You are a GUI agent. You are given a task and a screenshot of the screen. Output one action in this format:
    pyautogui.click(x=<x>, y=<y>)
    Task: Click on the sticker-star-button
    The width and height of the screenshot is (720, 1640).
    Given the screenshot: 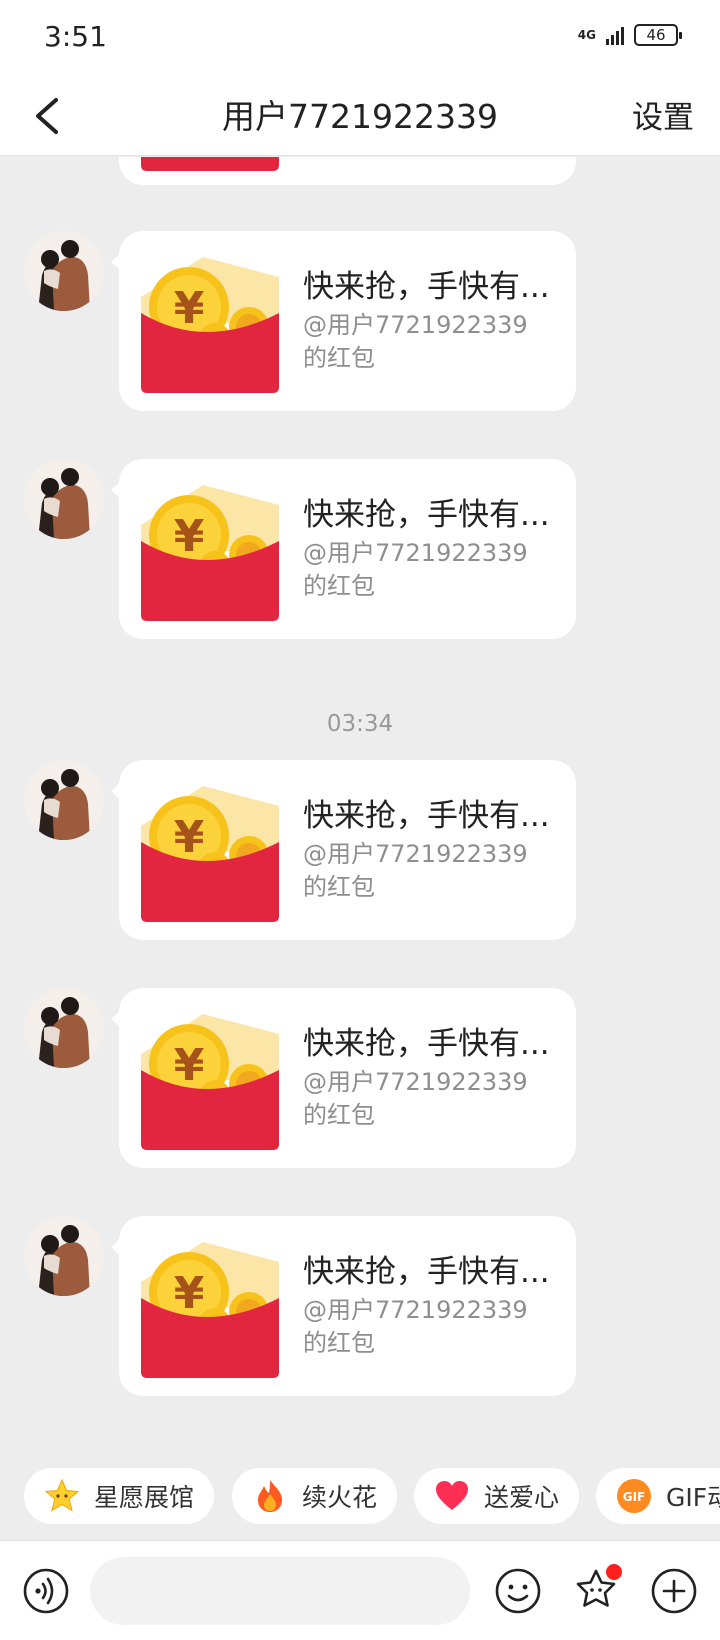 What is the action you would take?
    pyautogui.click(x=597, y=1590)
    